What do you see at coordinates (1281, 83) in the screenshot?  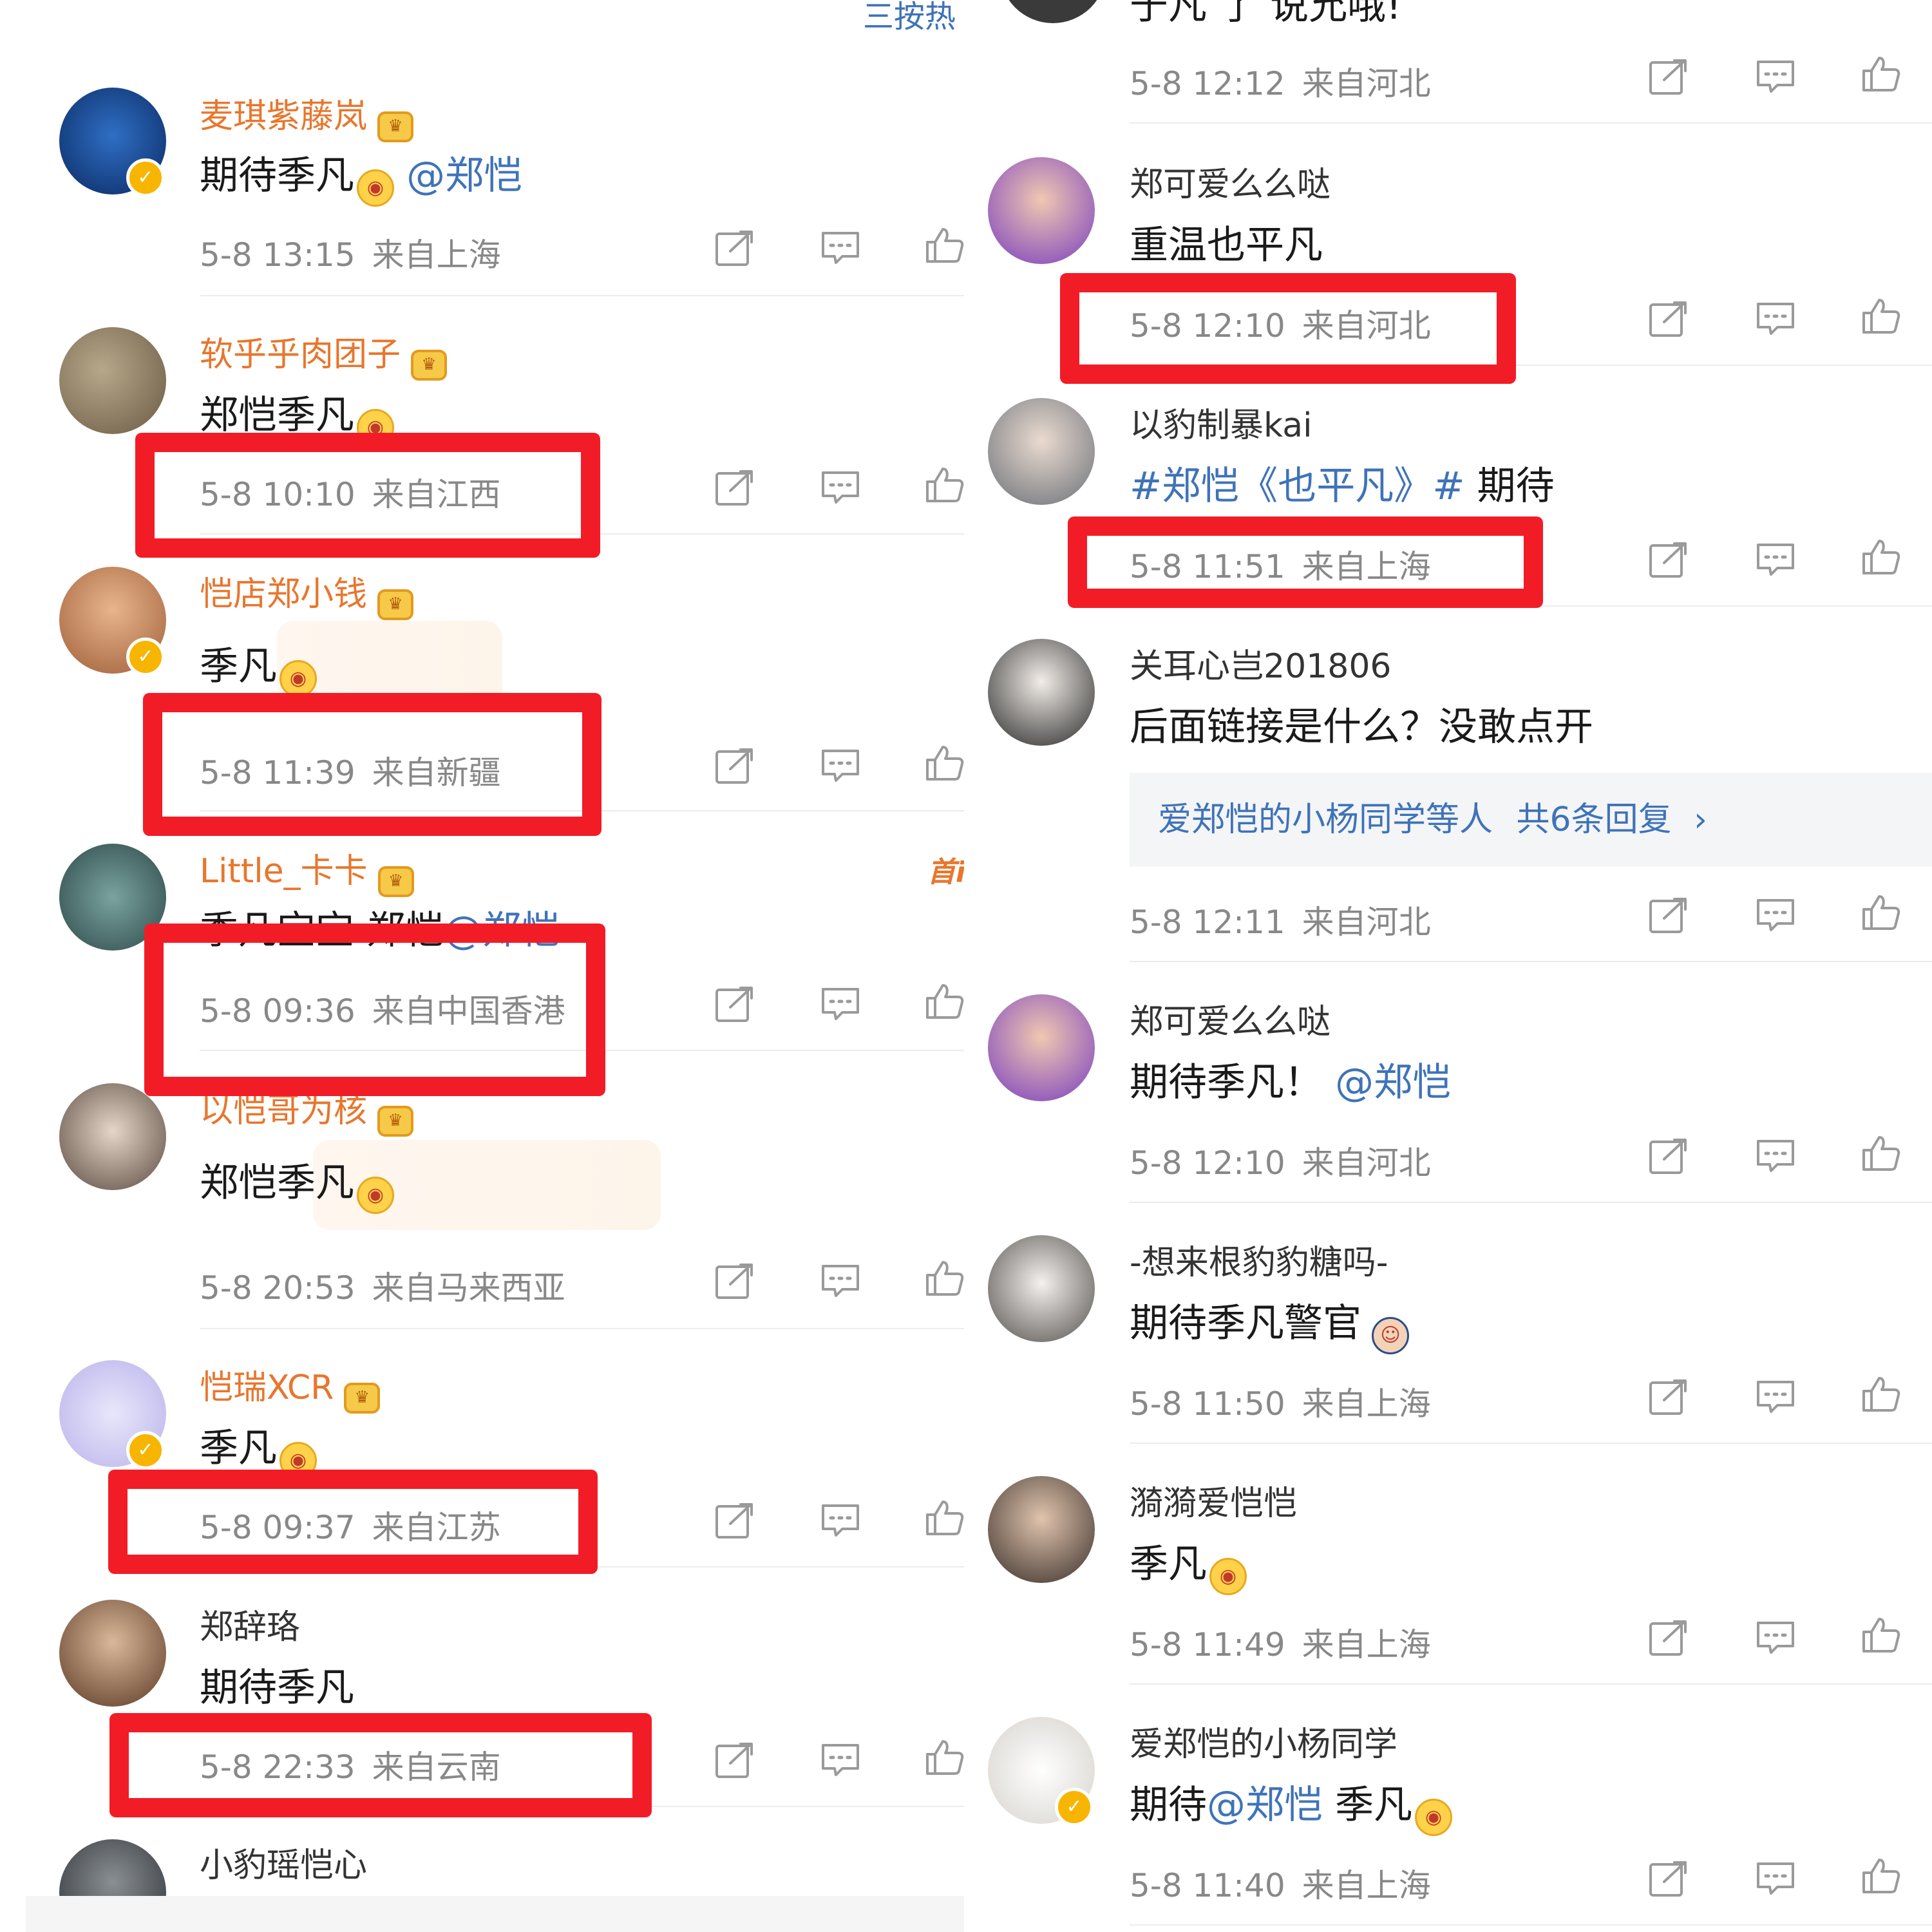 I see `comment-meta: 5-8 12:12 来自河北` at bounding box center [1281, 83].